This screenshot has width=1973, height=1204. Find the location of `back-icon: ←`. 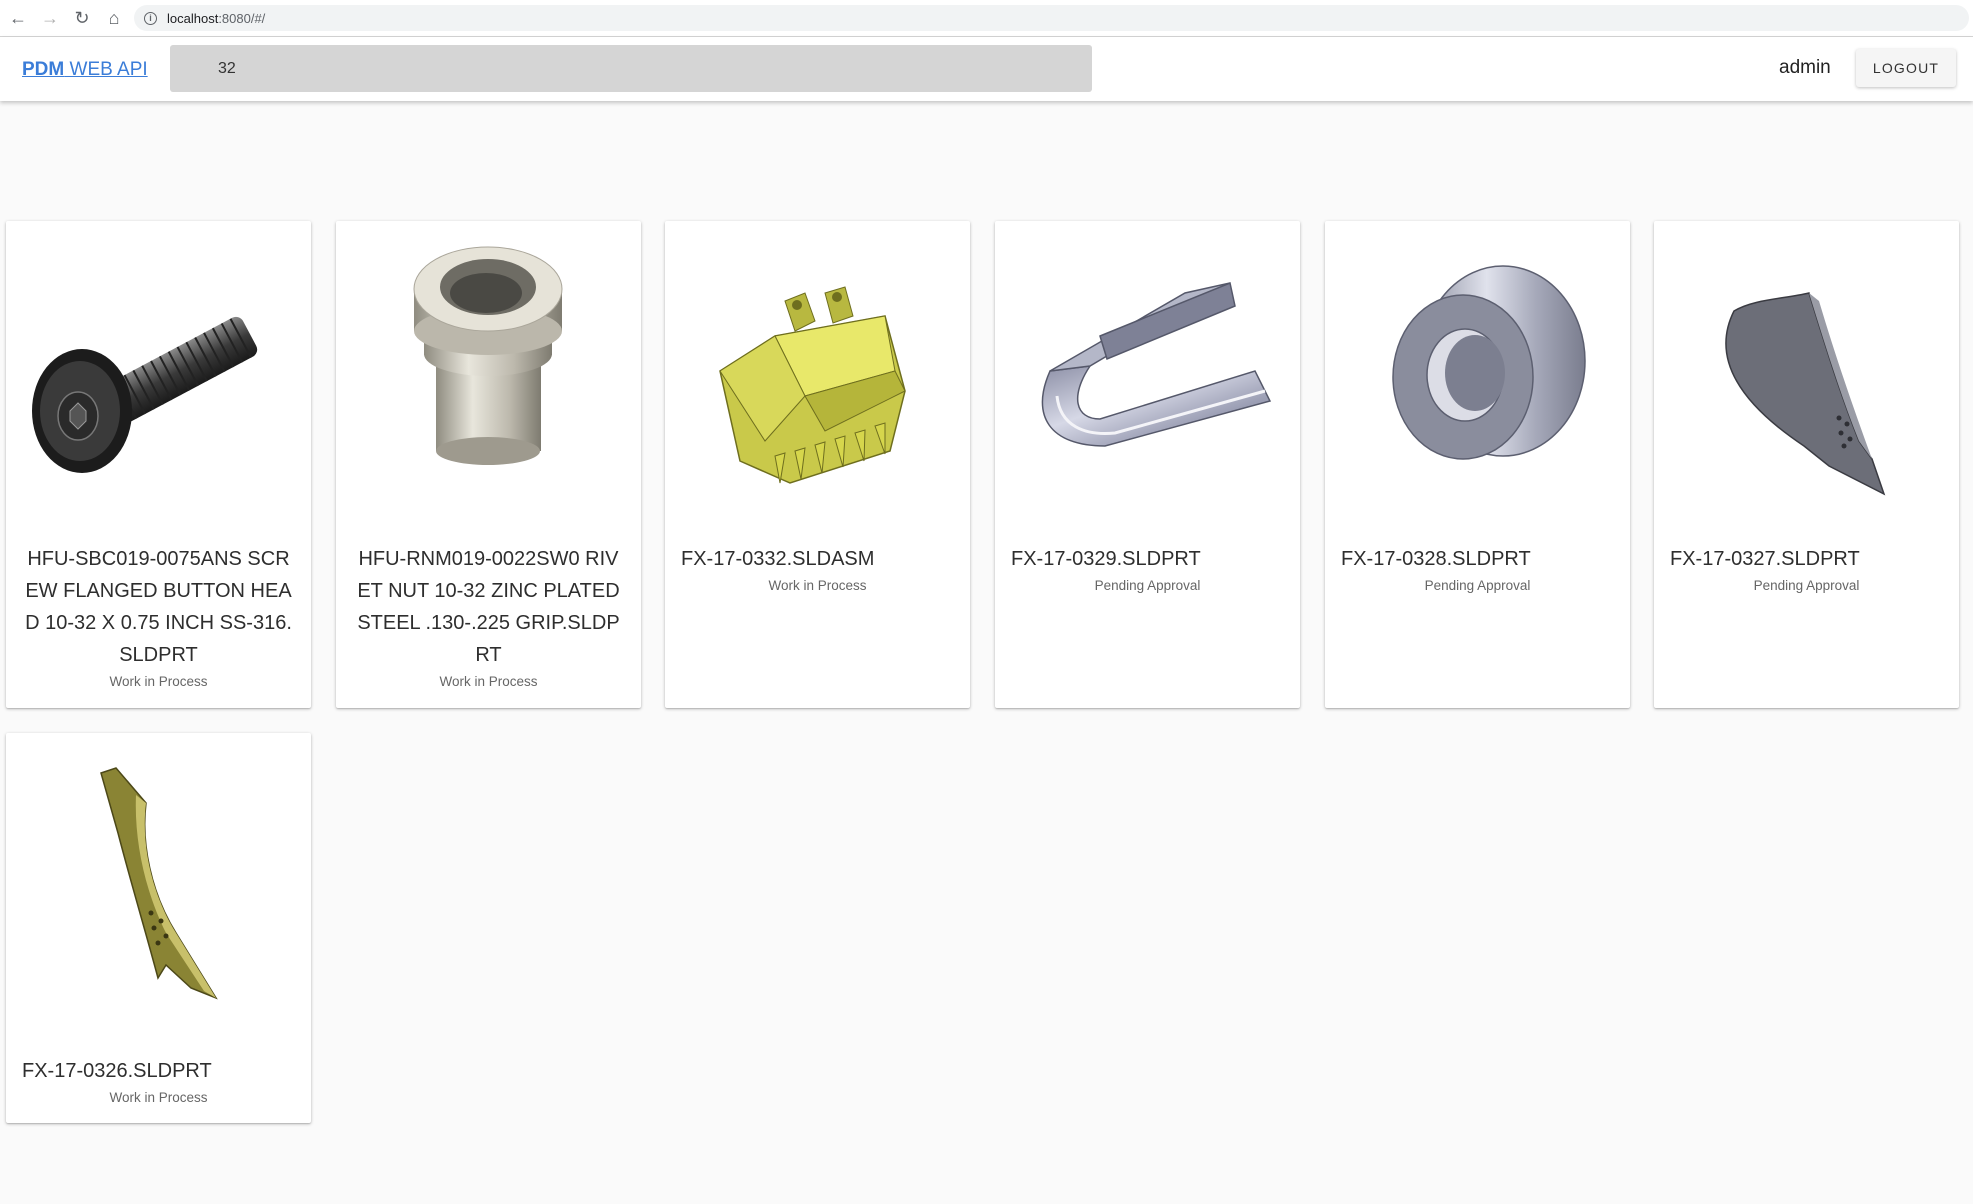

back-icon: ← is located at coordinates (18, 18).